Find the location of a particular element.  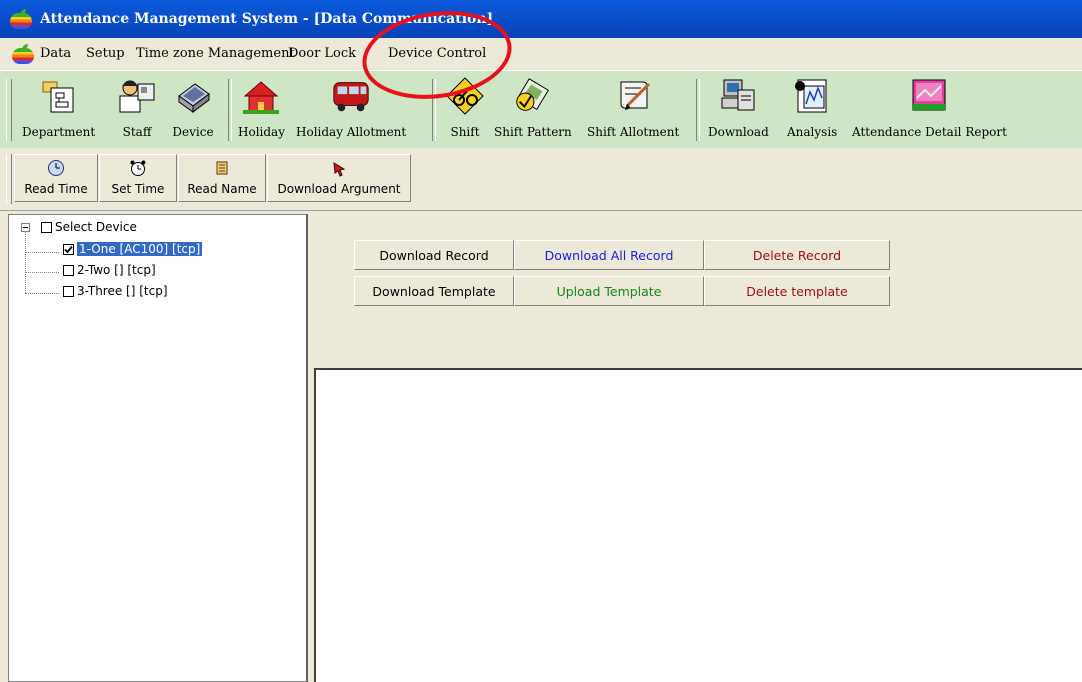

menu-data: Data is located at coordinates (55, 53).